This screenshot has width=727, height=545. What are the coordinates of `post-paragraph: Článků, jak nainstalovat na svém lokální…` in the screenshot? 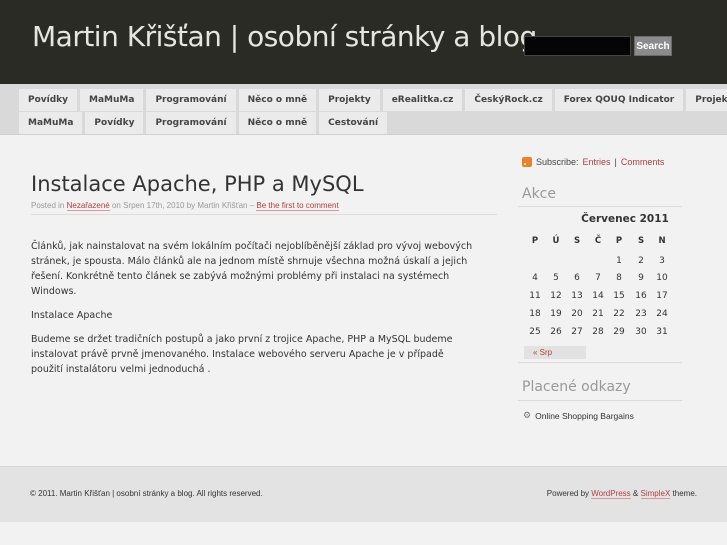 It's located at (252, 269).